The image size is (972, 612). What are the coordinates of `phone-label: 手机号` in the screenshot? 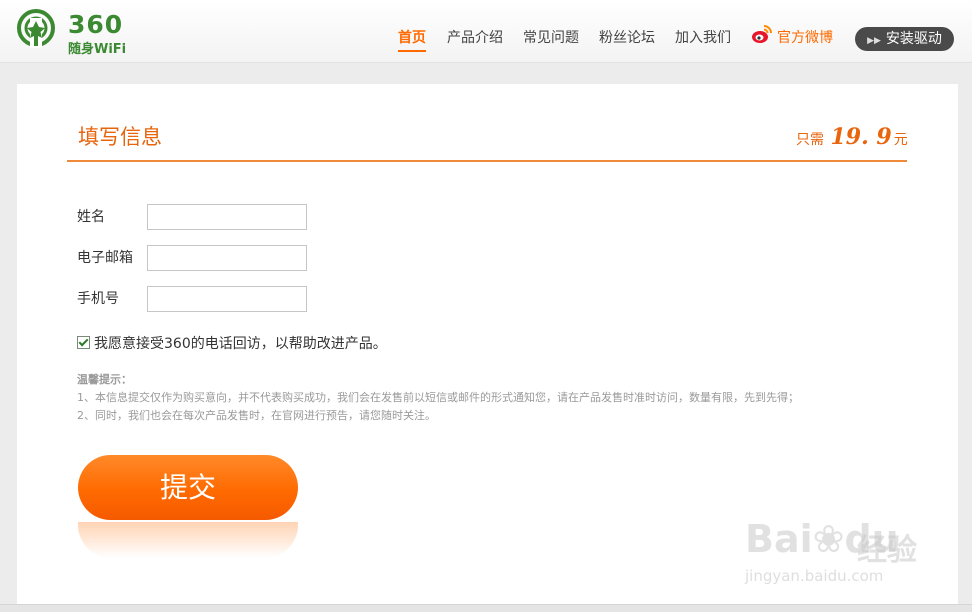 It's located at (98, 299).